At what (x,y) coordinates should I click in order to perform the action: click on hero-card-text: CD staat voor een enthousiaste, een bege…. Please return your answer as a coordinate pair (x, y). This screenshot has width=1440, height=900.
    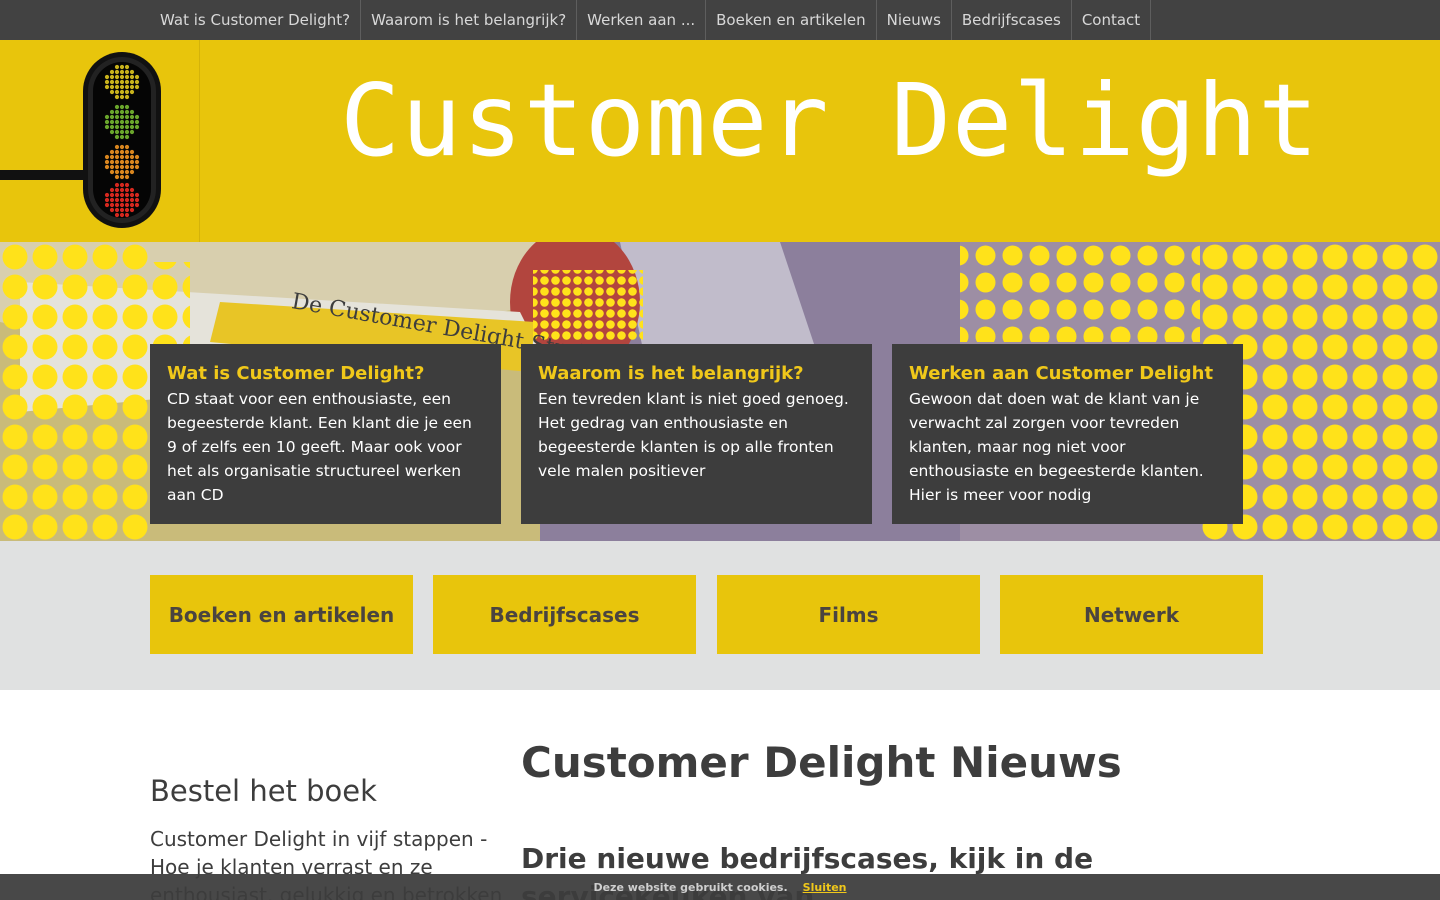
    Looking at the image, I should click on (319, 447).